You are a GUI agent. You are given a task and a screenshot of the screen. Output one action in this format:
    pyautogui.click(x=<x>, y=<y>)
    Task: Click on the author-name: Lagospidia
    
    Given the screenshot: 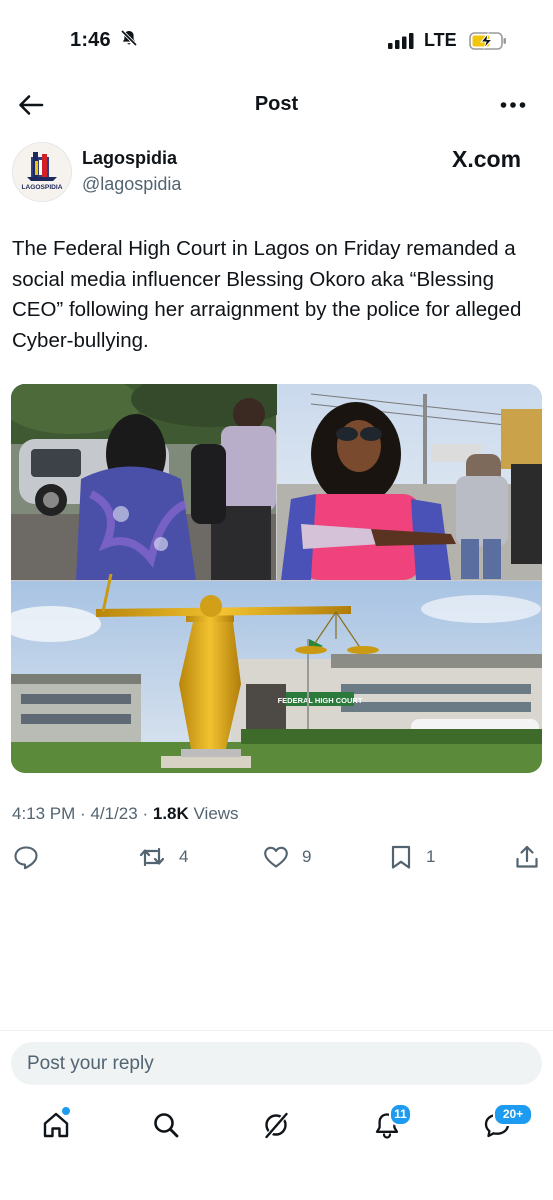 What is the action you would take?
    pyautogui.click(x=129, y=158)
    